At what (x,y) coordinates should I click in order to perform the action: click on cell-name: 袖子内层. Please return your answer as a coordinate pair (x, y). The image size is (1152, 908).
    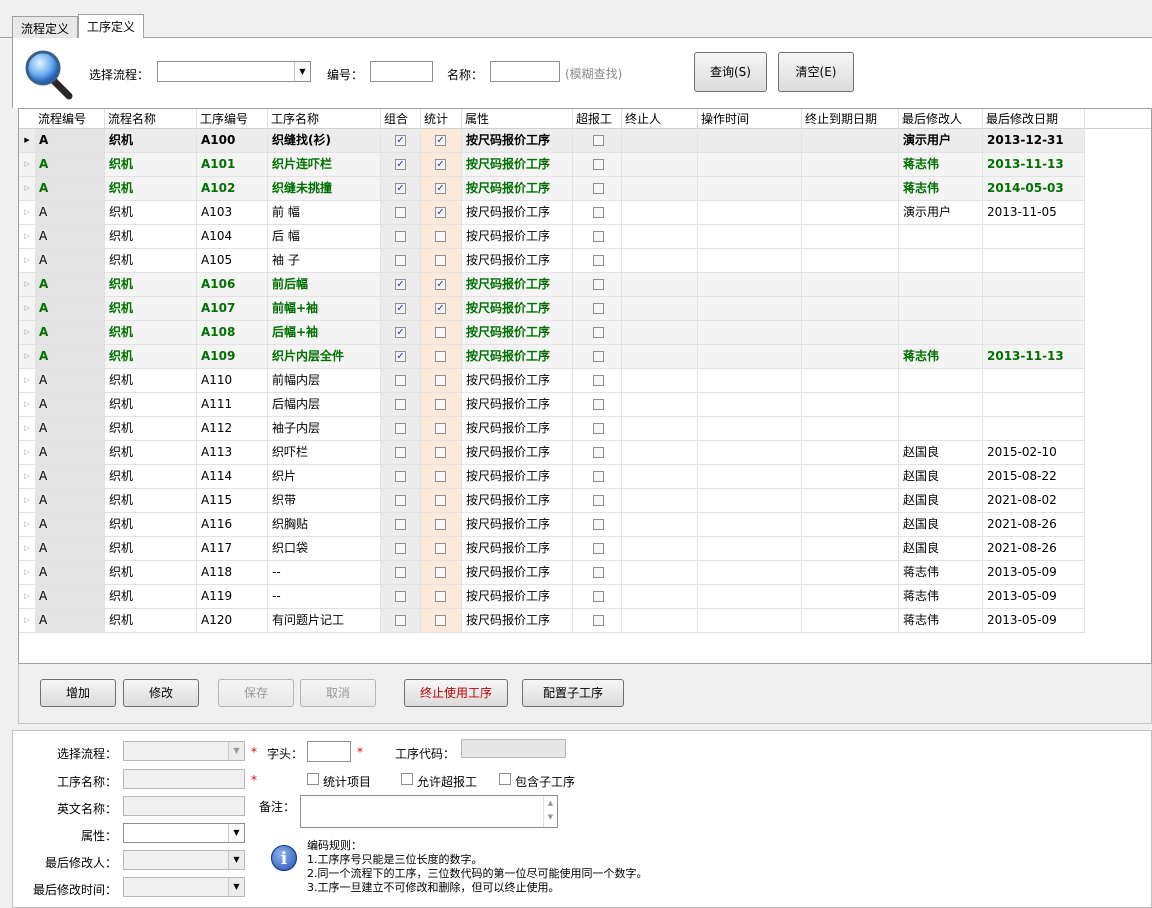
    Looking at the image, I should click on (324, 428).